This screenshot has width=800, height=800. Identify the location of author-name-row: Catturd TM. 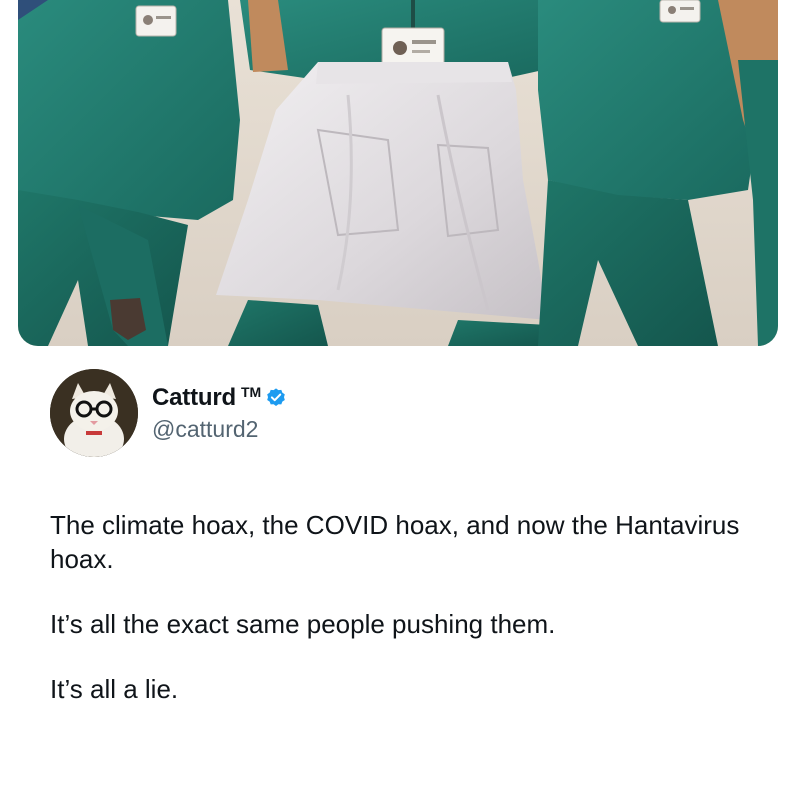
(219, 398).